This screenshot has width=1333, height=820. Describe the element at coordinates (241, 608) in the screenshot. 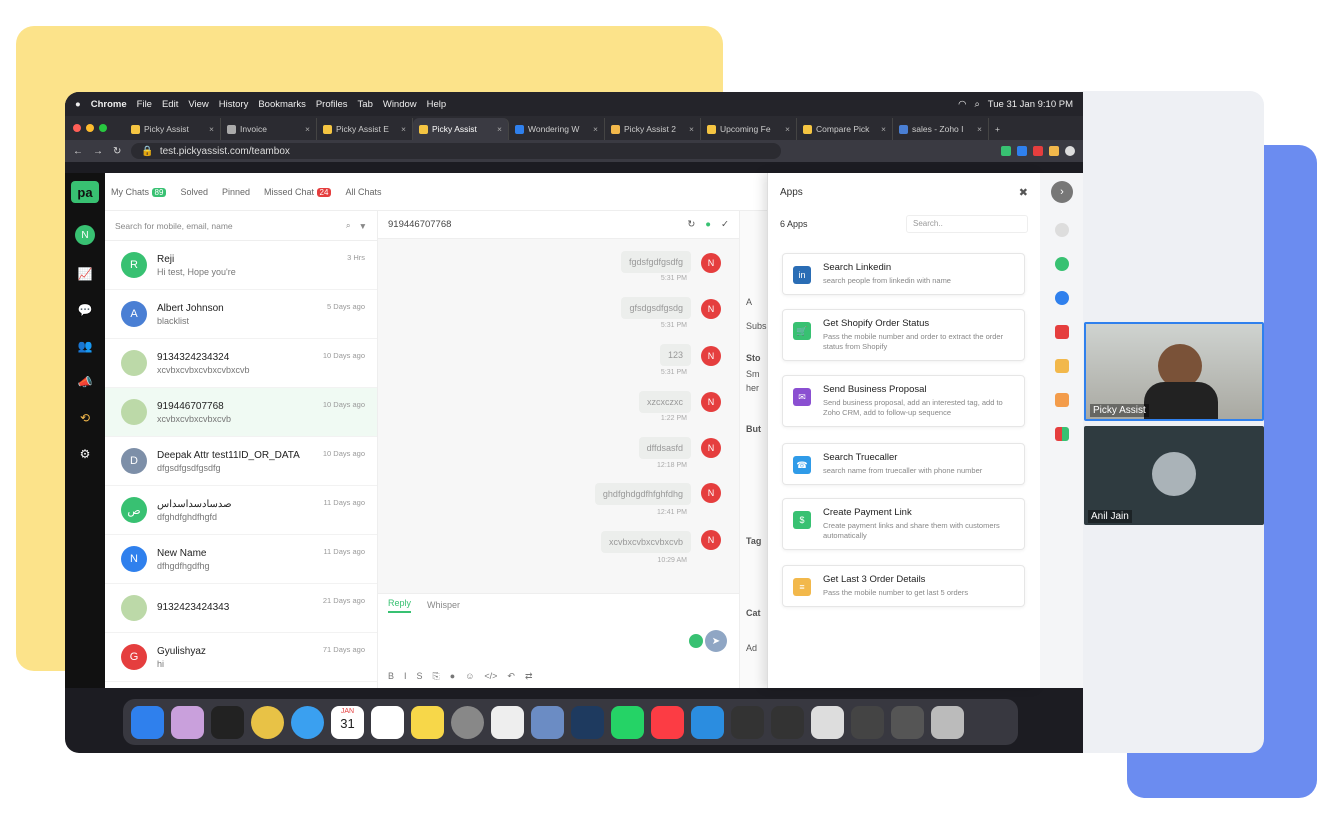

I see `chat-row: 9132423424343 21 Days ago` at that location.